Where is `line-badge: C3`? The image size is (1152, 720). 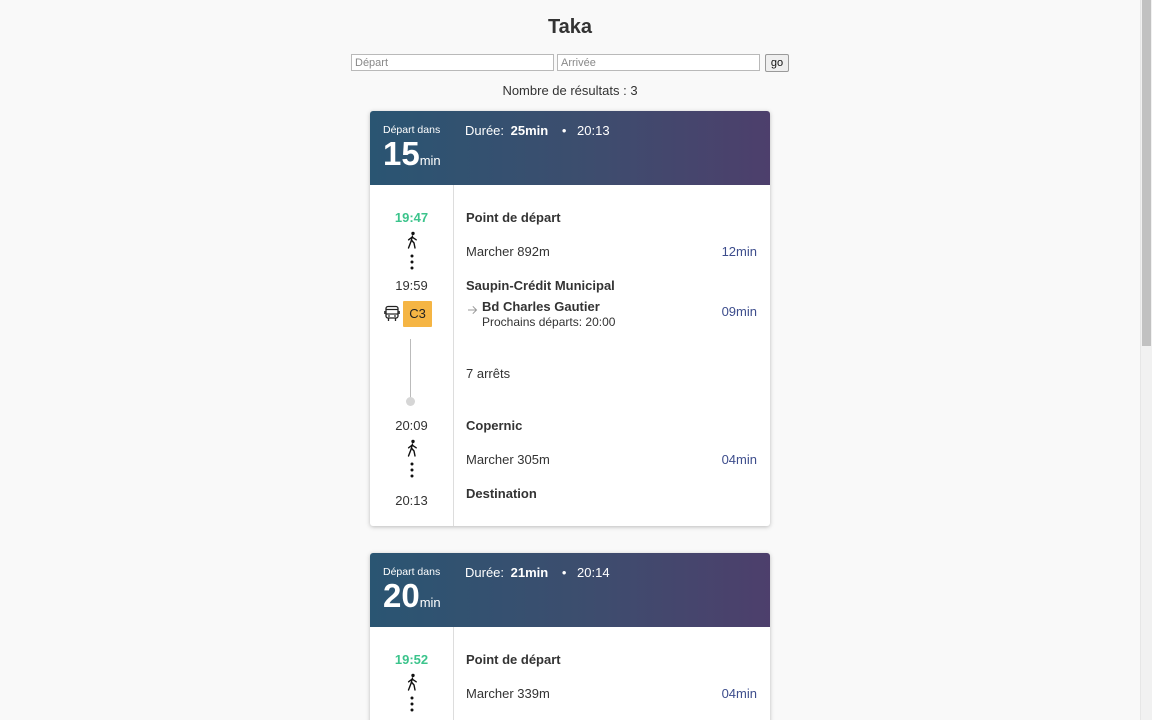
line-badge: C3 is located at coordinates (417, 314).